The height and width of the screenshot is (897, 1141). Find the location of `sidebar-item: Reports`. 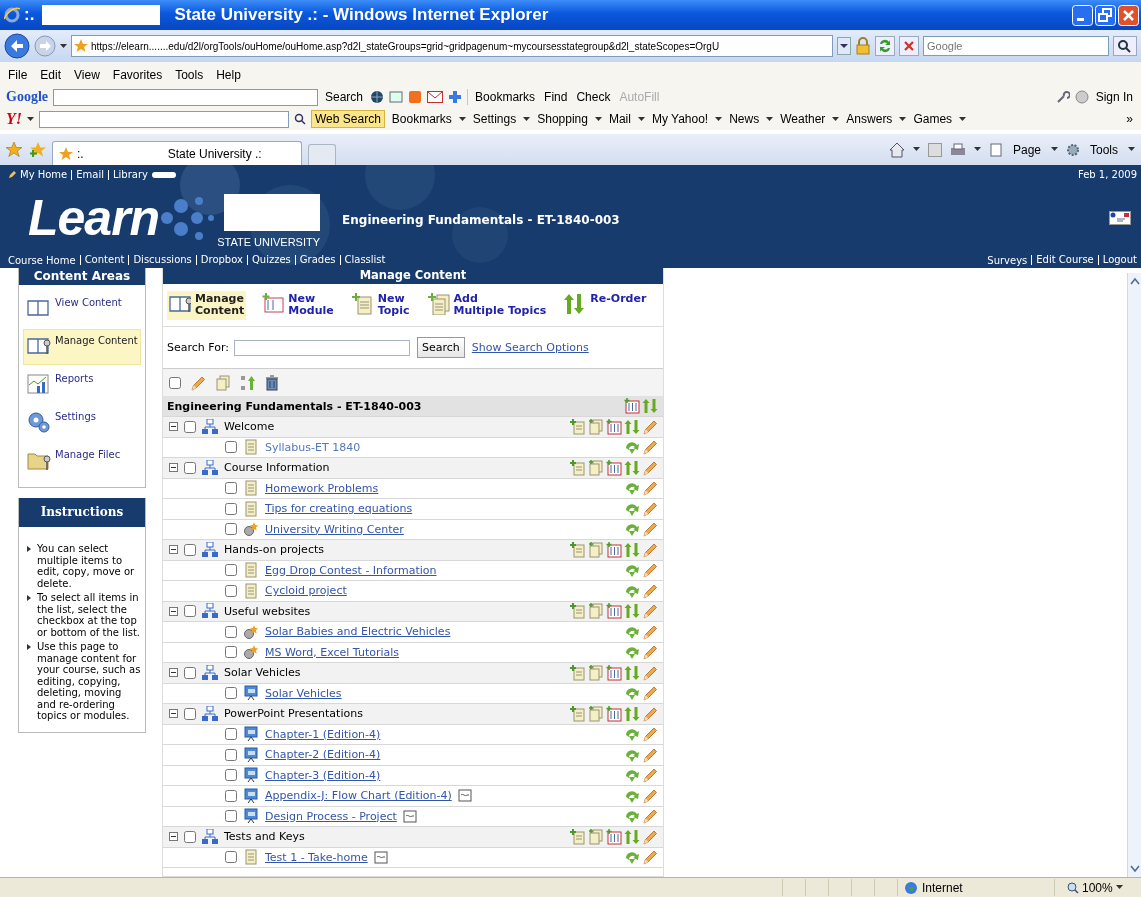

sidebar-item: Reports is located at coordinates (82, 385).